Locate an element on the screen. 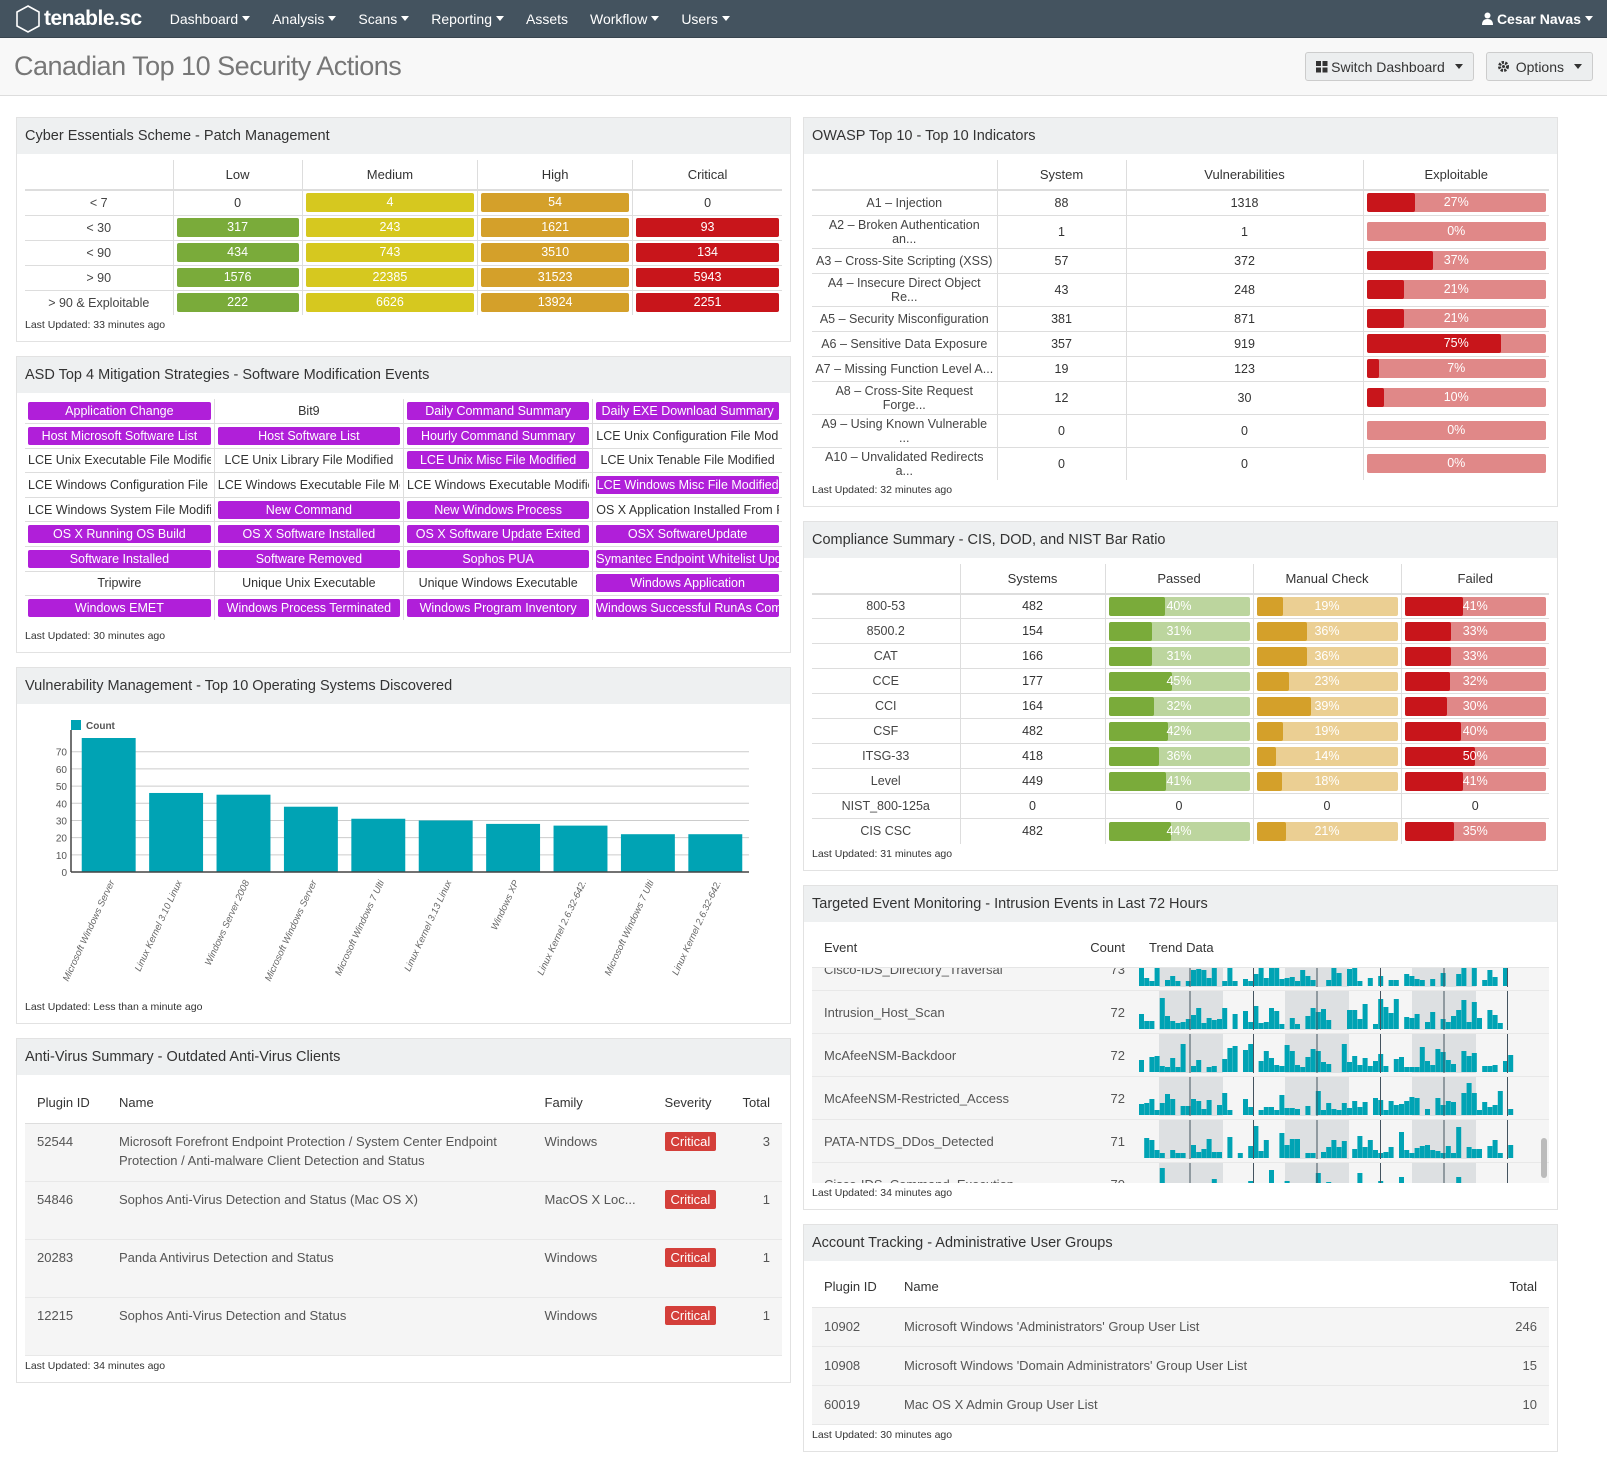 This screenshot has width=1607, height=1466. asd-cell: LCE Windows Misc File Modified is located at coordinates (687, 485).